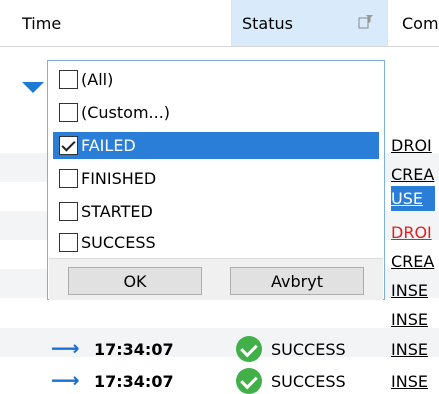 This screenshot has height=394, width=439. What do you see at coordinates (117, 211) in the screenshot?
I see `filter-option-label: STARTED` at bounding box center [117, 211].